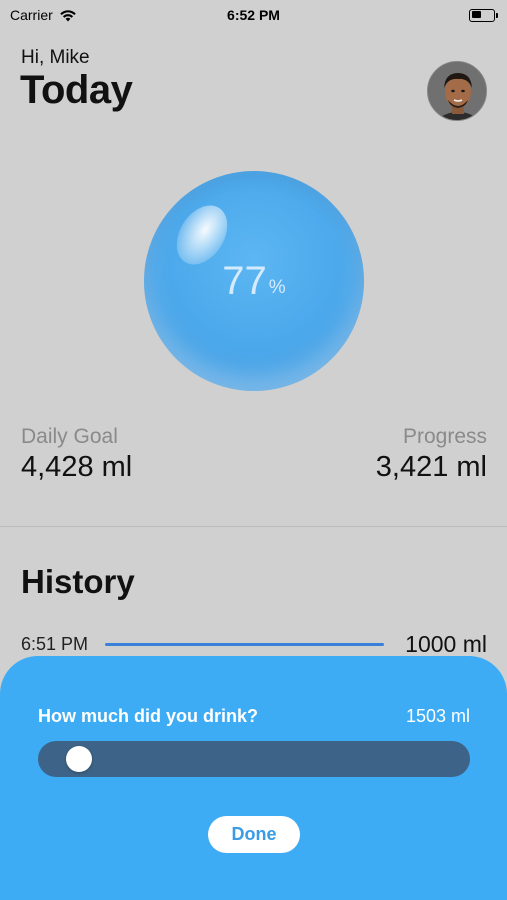 The image size is (507, 900). Describe the element at coordinates (148, 716) in the screenshot. I see `drink-question: How much did you drink?` at that location.